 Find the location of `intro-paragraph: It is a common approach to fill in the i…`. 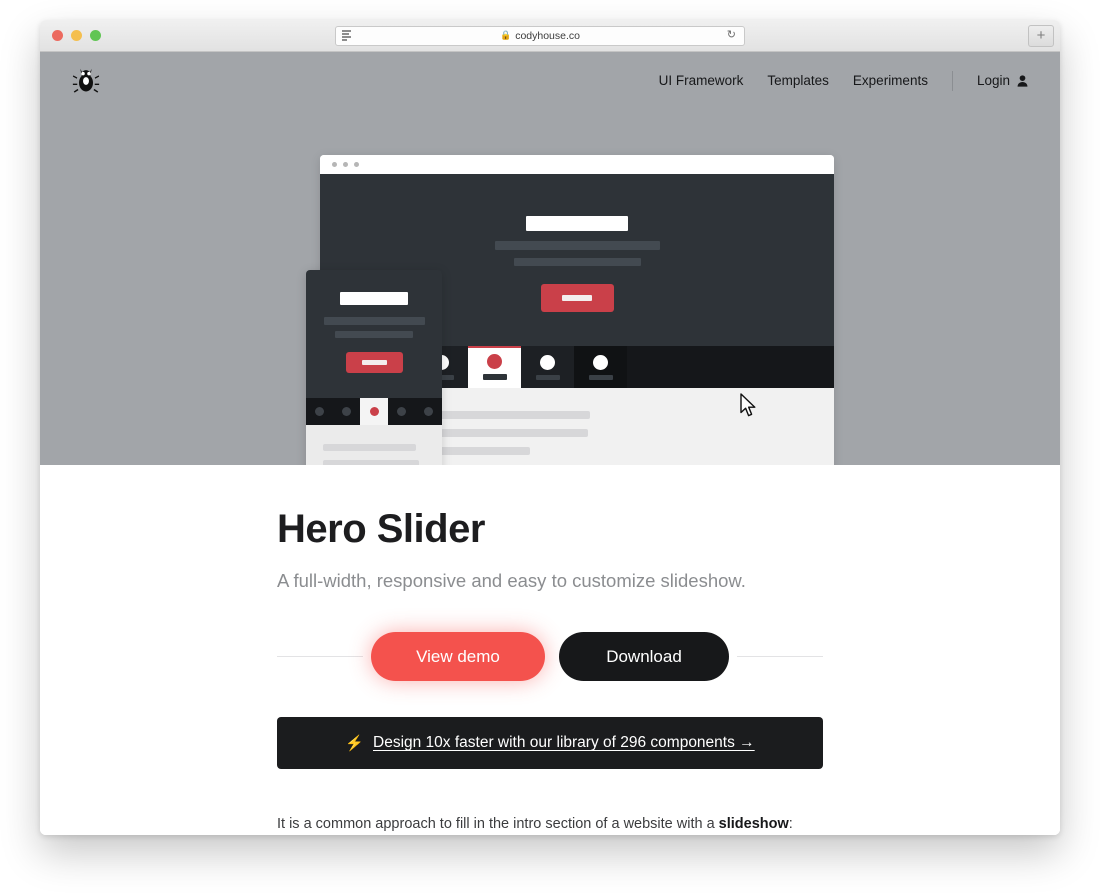

intro-paragraph: It is a common approach to fill in the i… is located at coordinates (550, 824).